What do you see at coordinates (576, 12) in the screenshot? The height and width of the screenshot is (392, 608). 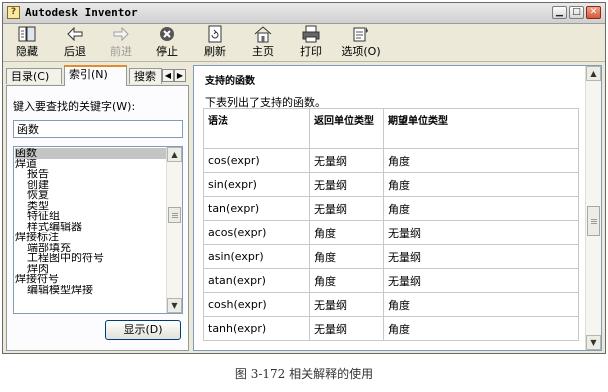 I see `maximize-button: □` at bounding box center [576, 12].